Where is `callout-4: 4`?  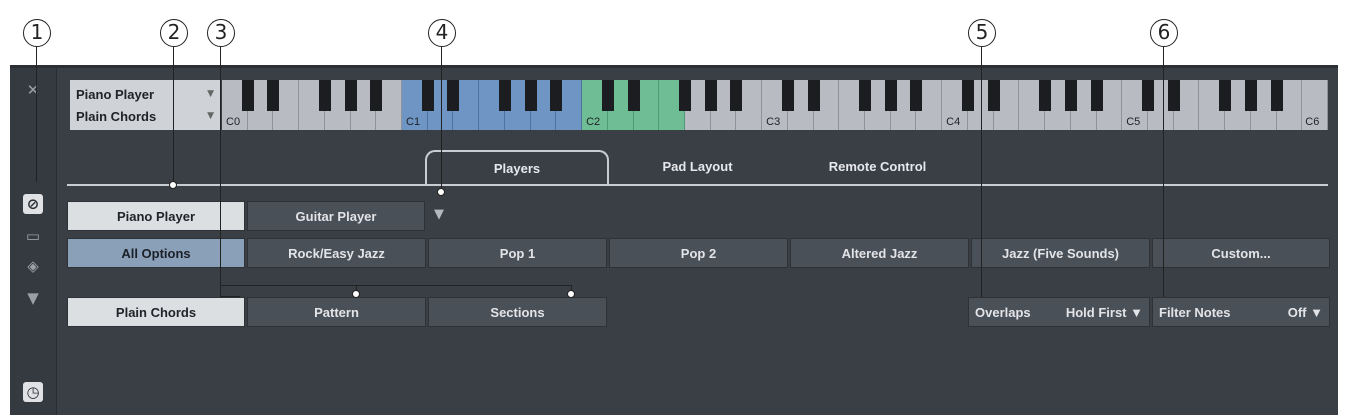 callout-4: 4 is located at coordinates (442, 33).